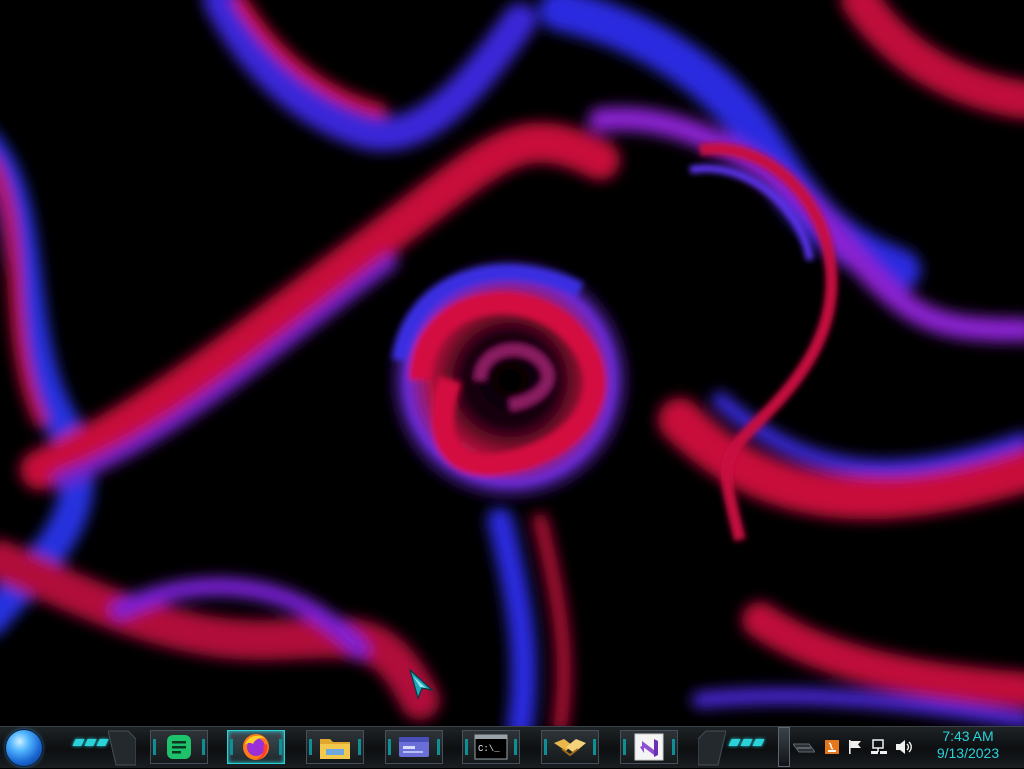  I want to click on flag-icon, so click(855, 747).